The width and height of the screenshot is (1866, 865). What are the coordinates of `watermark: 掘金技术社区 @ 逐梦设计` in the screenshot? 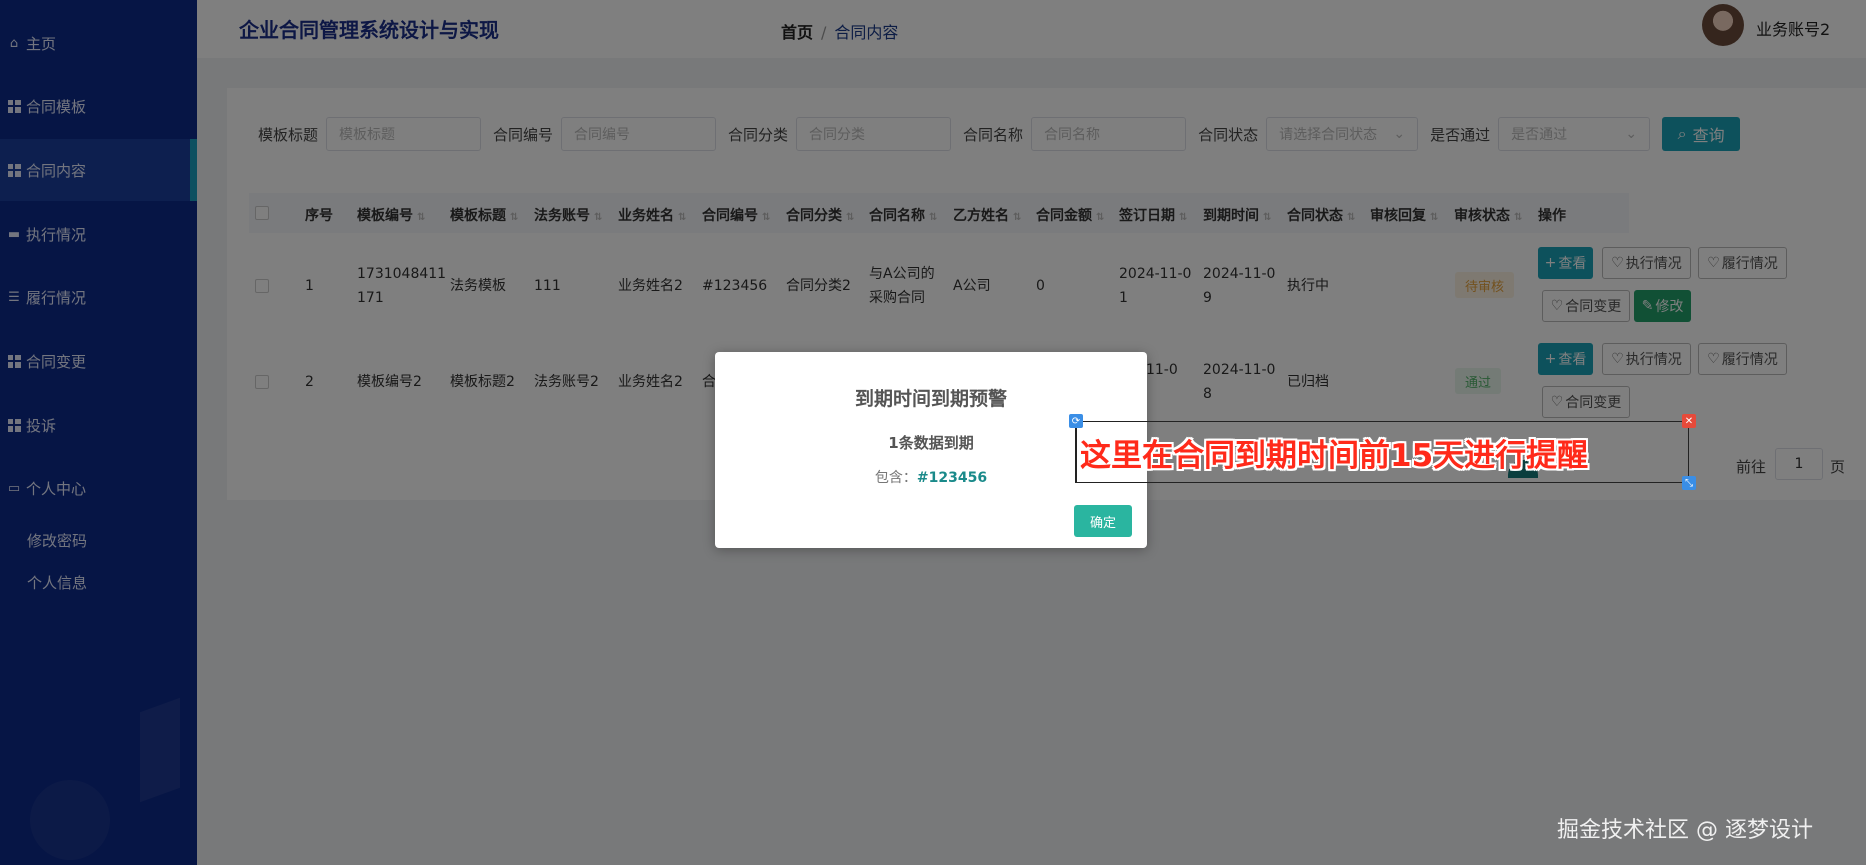 It's located at (1685, 830).